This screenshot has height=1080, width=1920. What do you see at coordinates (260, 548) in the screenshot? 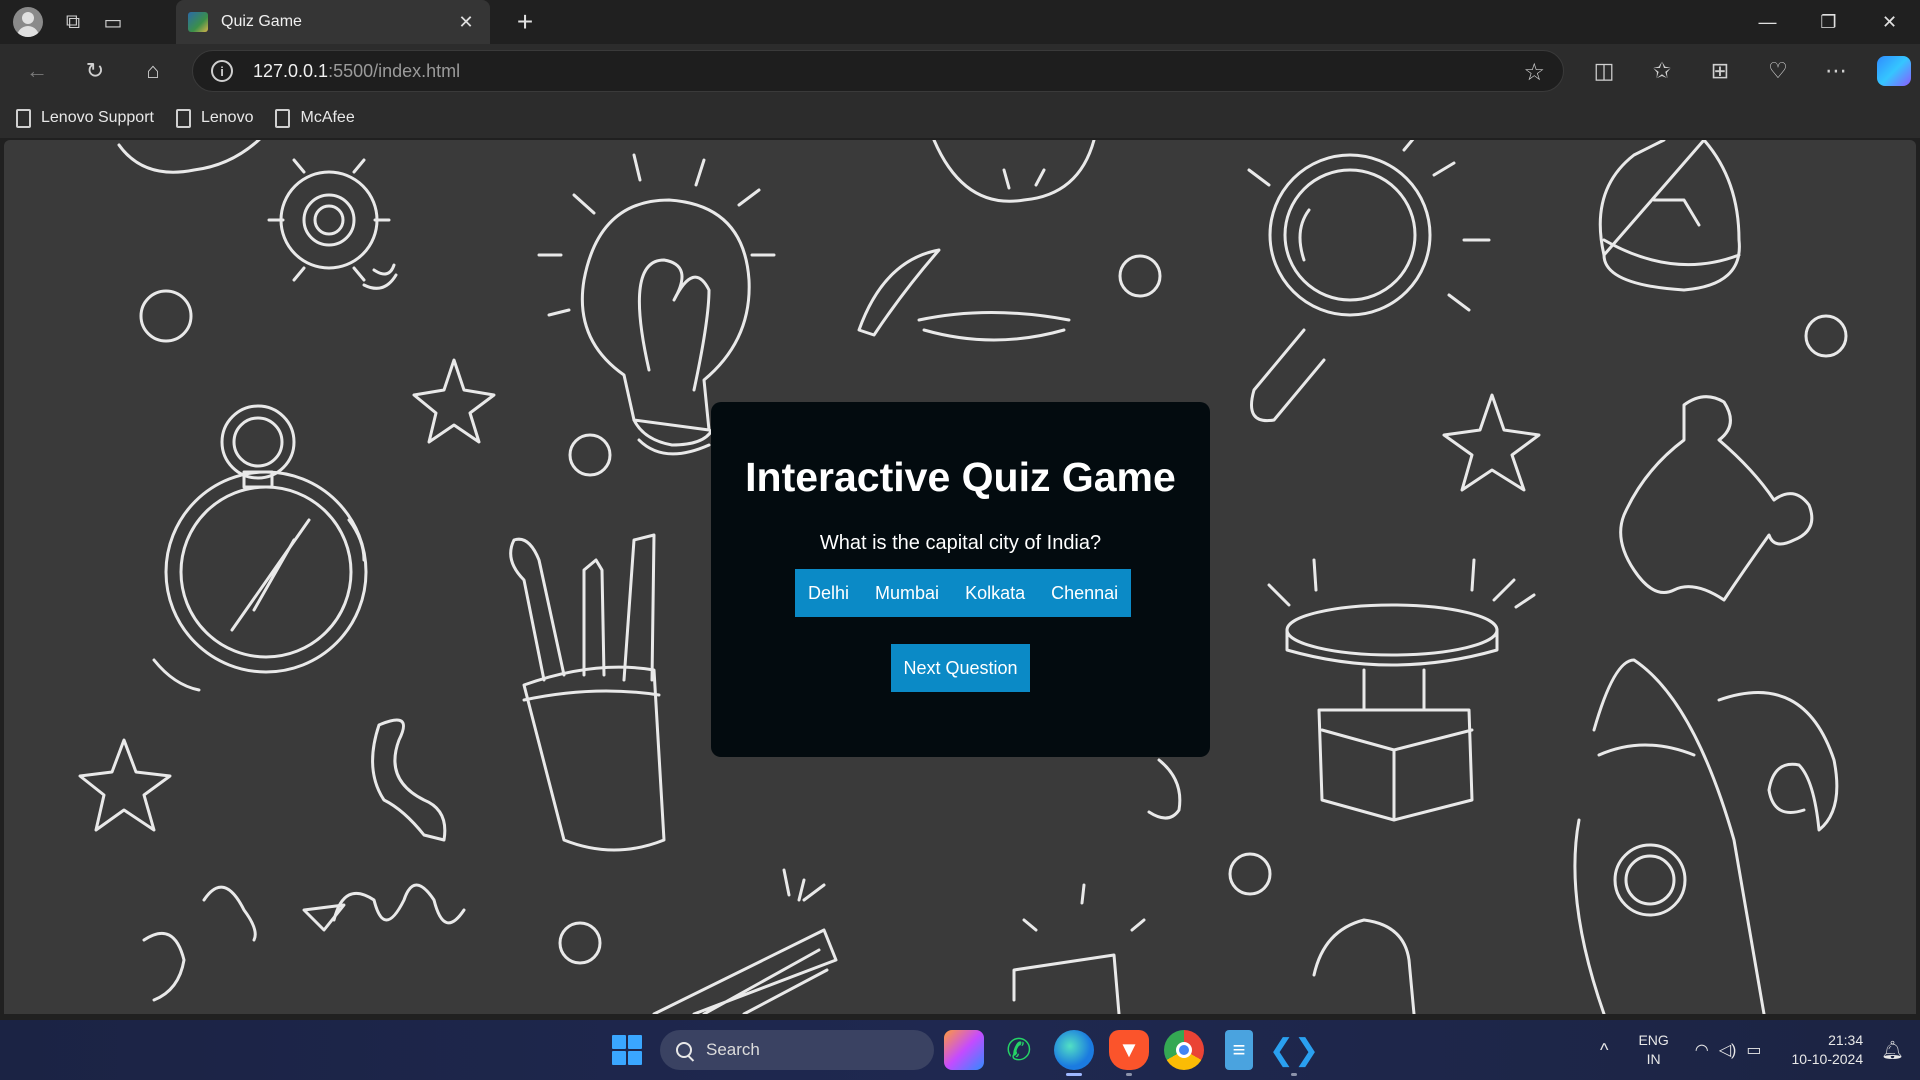
I see `compass-doodle` at bounding box center [260, 548].